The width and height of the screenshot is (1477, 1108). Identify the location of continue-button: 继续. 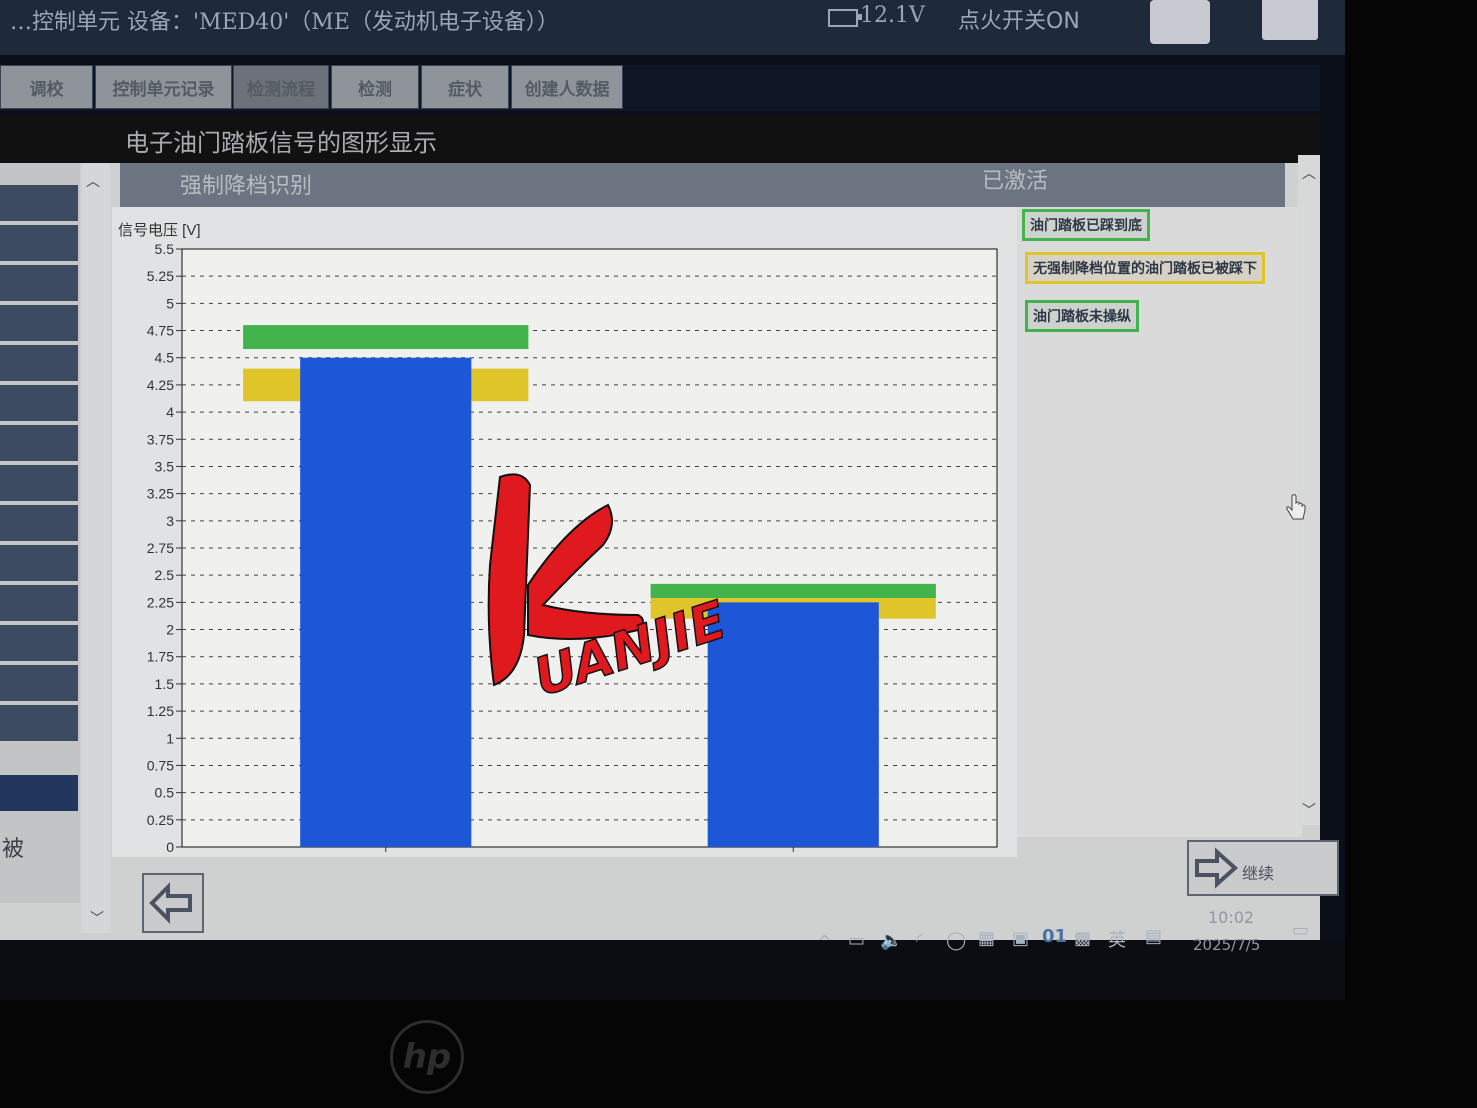
(1263, 868).